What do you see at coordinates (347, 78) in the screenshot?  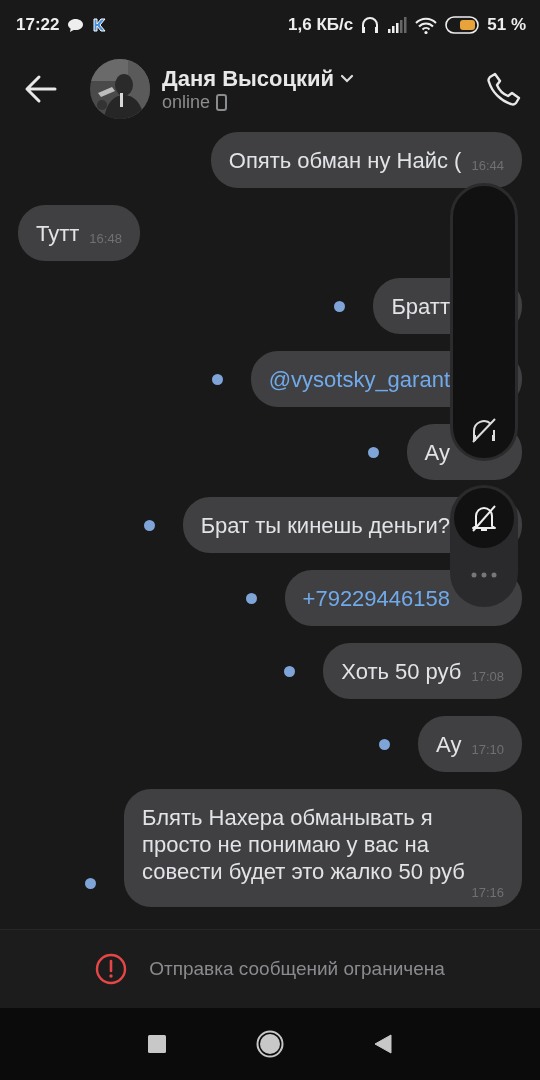 I see `chevron-down-icon` at bounding box center [347, 78].